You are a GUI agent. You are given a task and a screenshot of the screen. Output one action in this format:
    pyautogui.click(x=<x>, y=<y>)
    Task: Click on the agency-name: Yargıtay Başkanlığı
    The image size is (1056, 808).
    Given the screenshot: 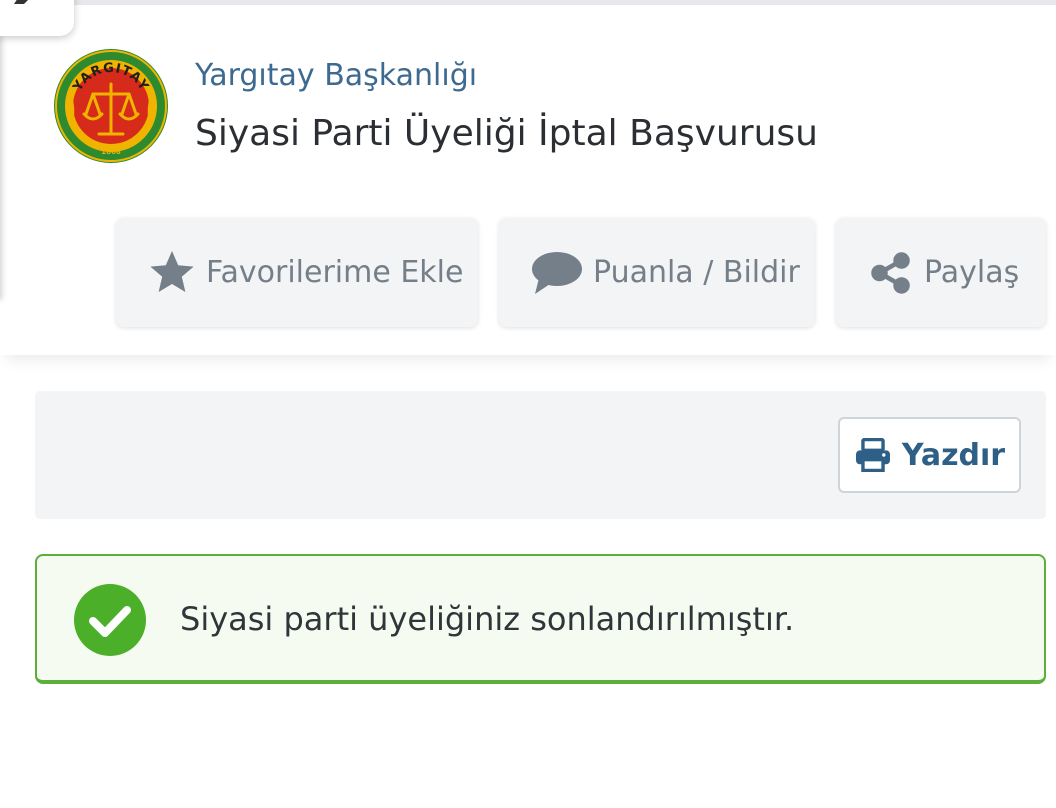 What is the action you would take?
    pyautogui.click(x=336, y=75)
    